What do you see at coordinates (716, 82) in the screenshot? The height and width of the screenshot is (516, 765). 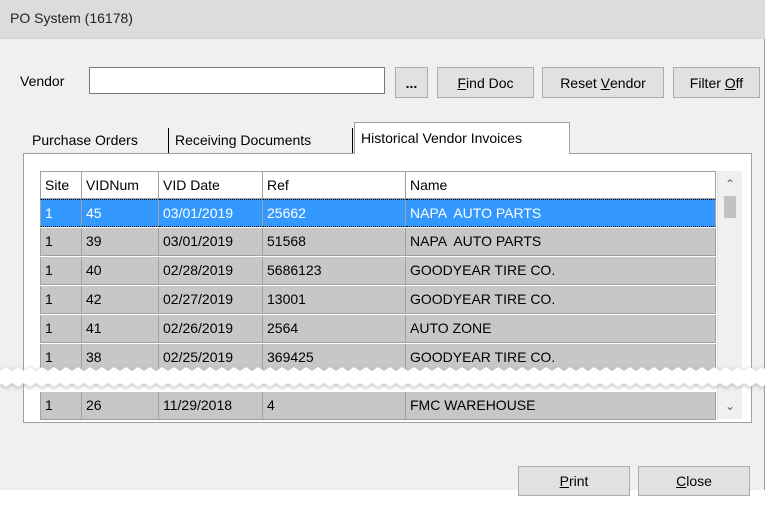 I see `filter-off-button: Filter Off` at bounding box center [716, 82].